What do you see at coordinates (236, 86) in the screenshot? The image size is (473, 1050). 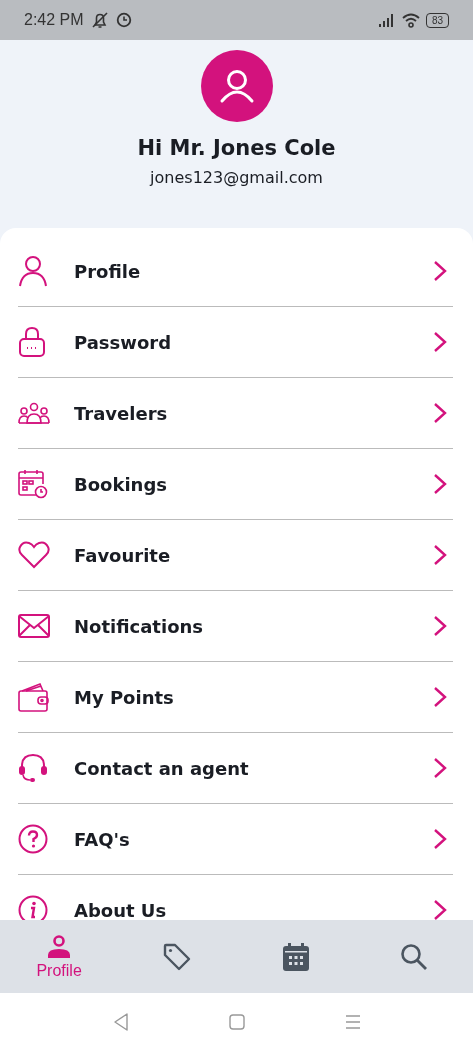 I see `avatar-icon` at bounding box center [236, 86].